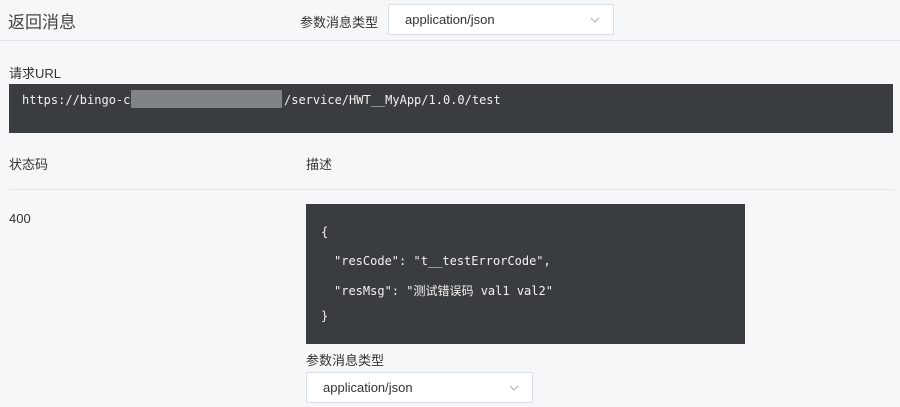 The image size is (900, 407). What do you see at coordinates (442, 261) in the screenshot?
I see `code-line: "resCode": "t__testErrorCode",` at bounding box center [442, 261].